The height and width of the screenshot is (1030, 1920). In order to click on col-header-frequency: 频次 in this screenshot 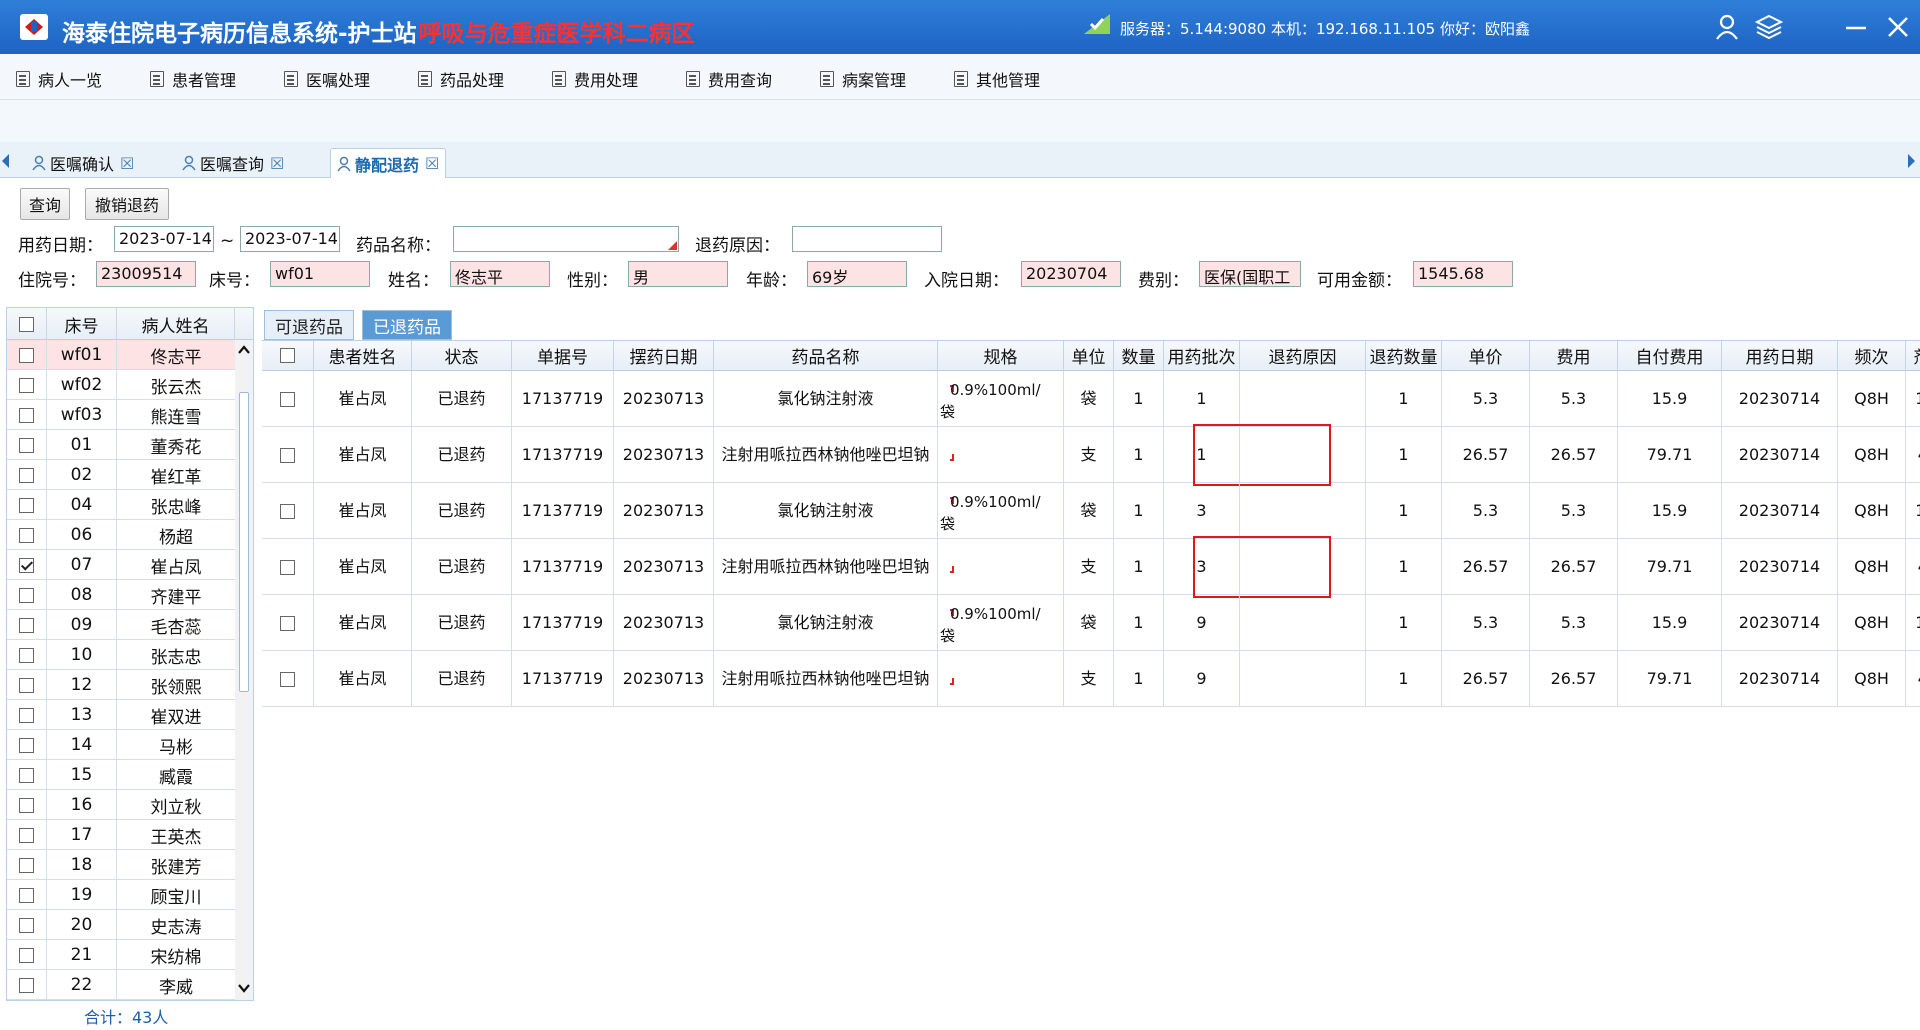, I will do `click(1872, 356)`.